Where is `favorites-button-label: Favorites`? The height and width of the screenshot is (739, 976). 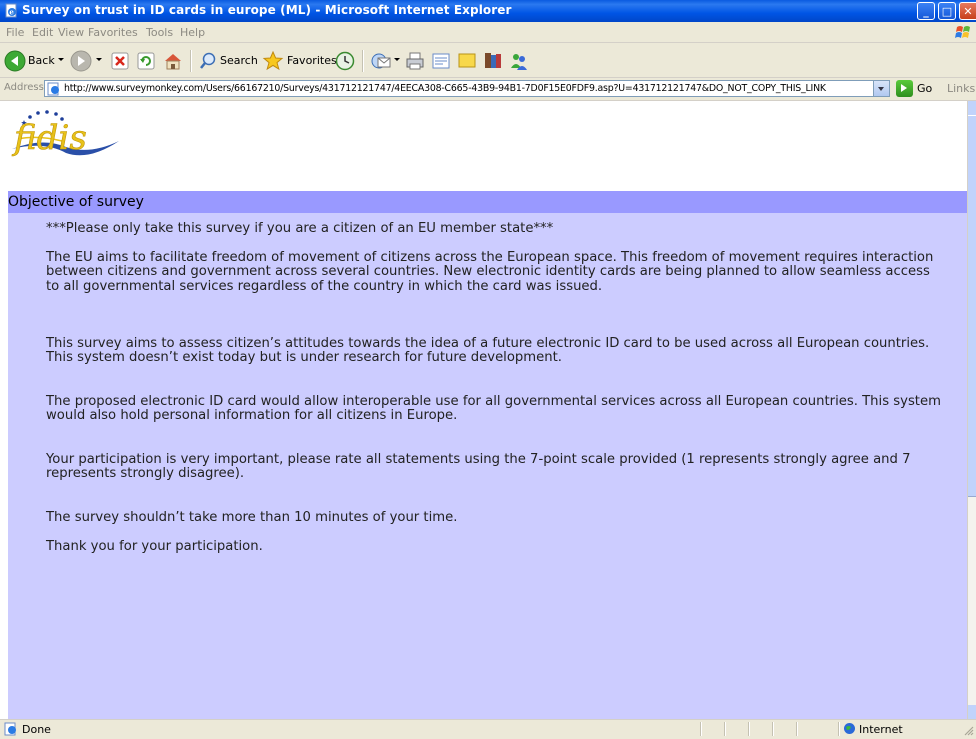
favorites-button-label: Favorites is located at coordinates (312, 60).